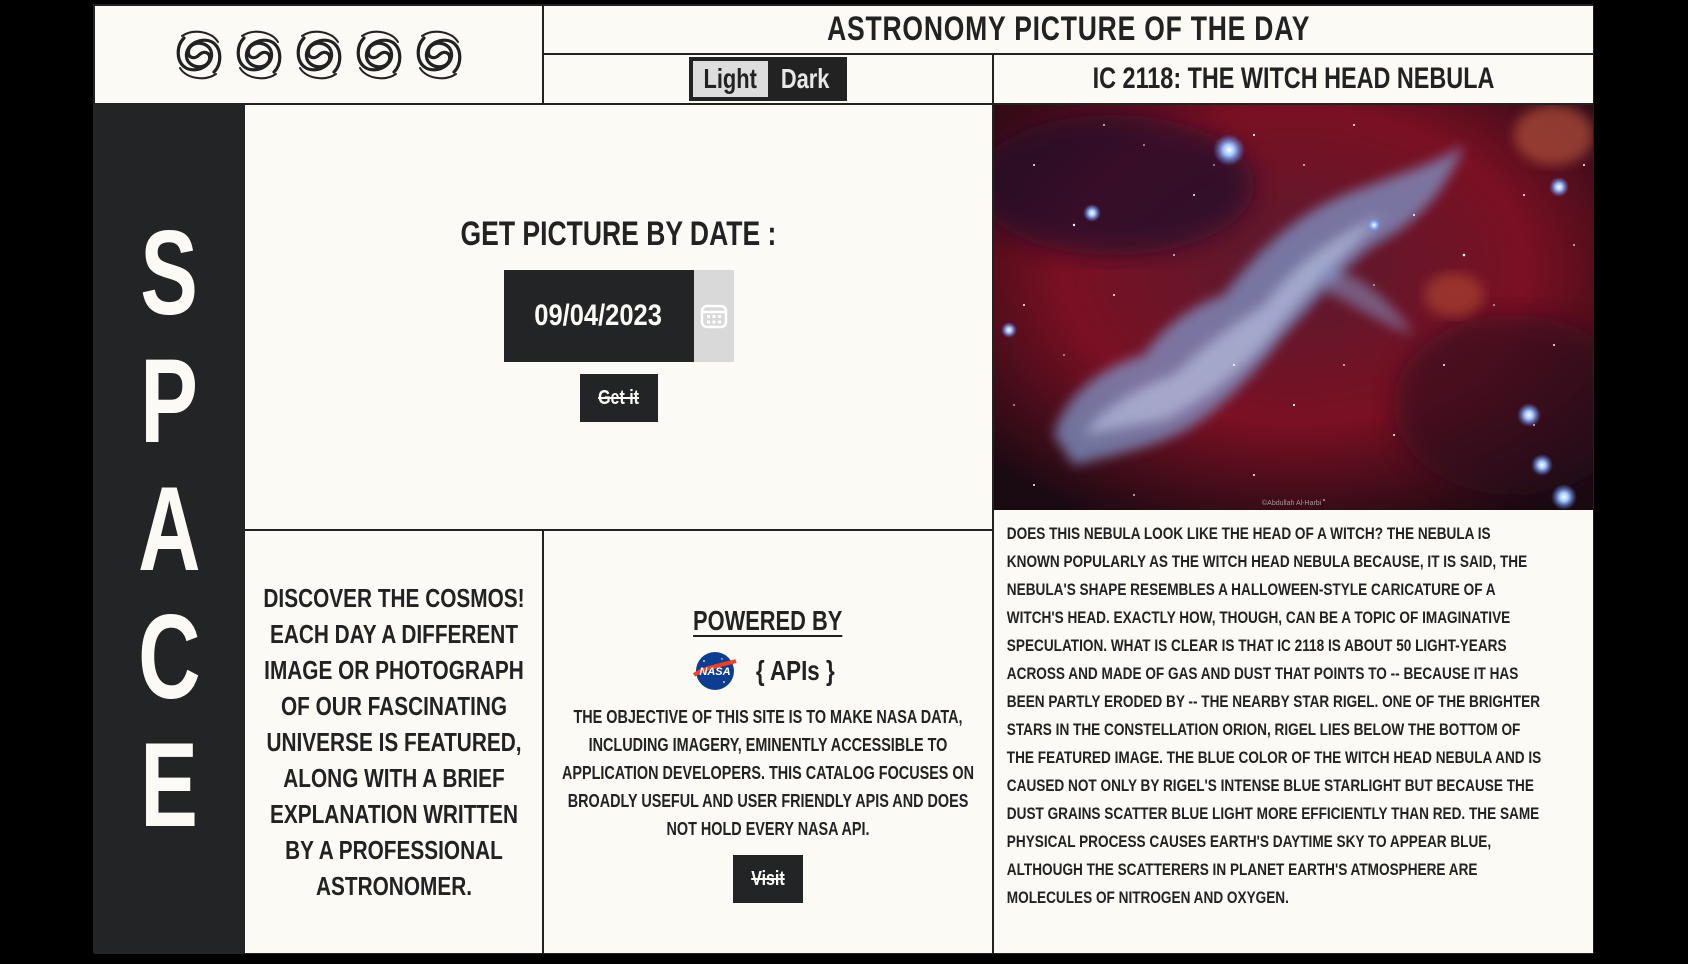  What do you see at coordinates (805, 79) in the screenshot?
I see `theme-dark-option: Dark` at bounding box center [805, 79].